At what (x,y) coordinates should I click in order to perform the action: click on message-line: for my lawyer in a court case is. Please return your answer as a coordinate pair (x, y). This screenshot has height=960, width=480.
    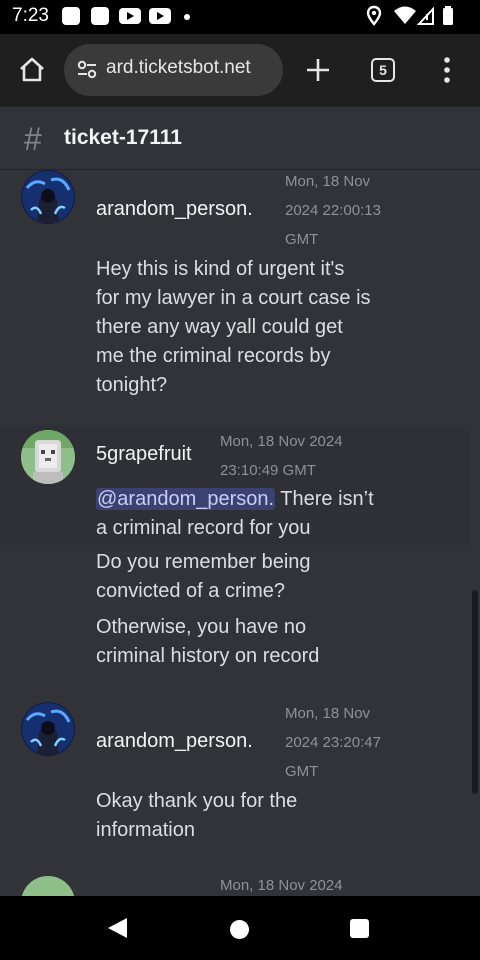
    Looking at the image, I should click on (233, 298).